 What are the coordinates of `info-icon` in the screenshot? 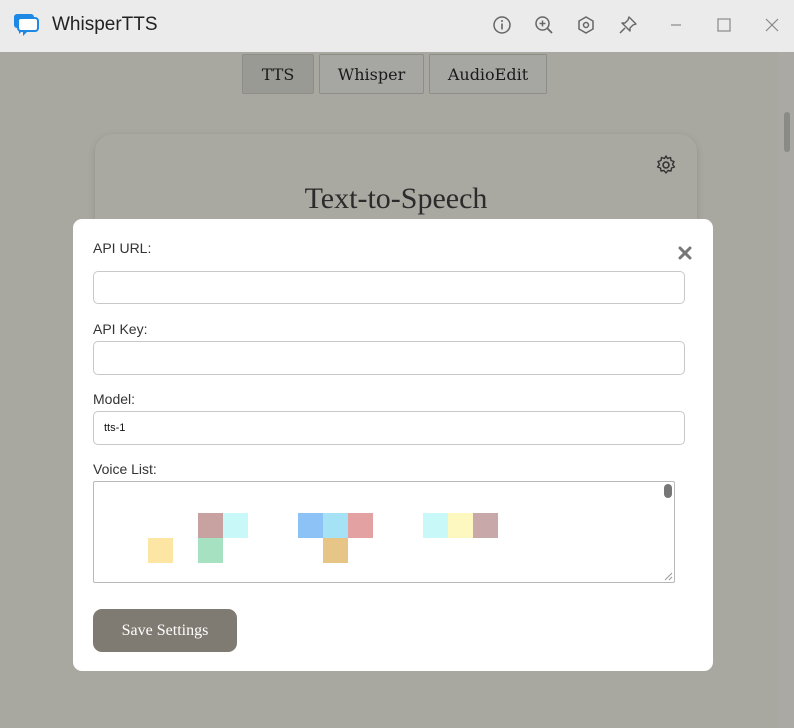 It's located at (502, 25).